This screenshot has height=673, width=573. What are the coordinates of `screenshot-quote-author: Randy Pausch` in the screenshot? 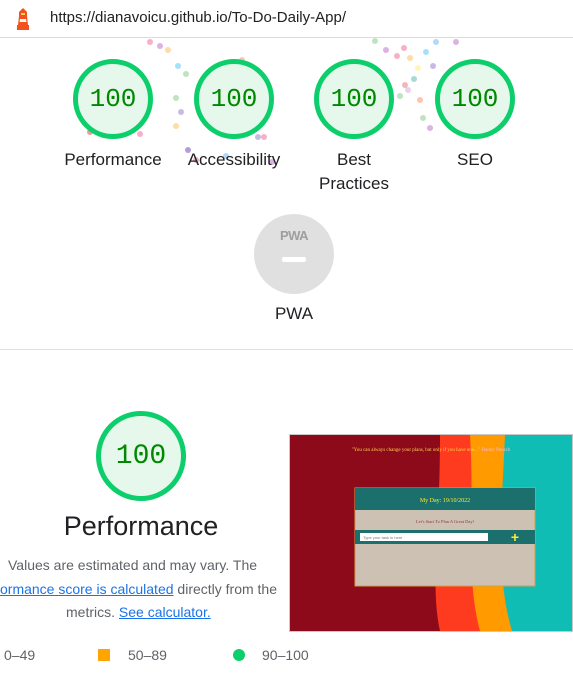 It's located at (496, 450).